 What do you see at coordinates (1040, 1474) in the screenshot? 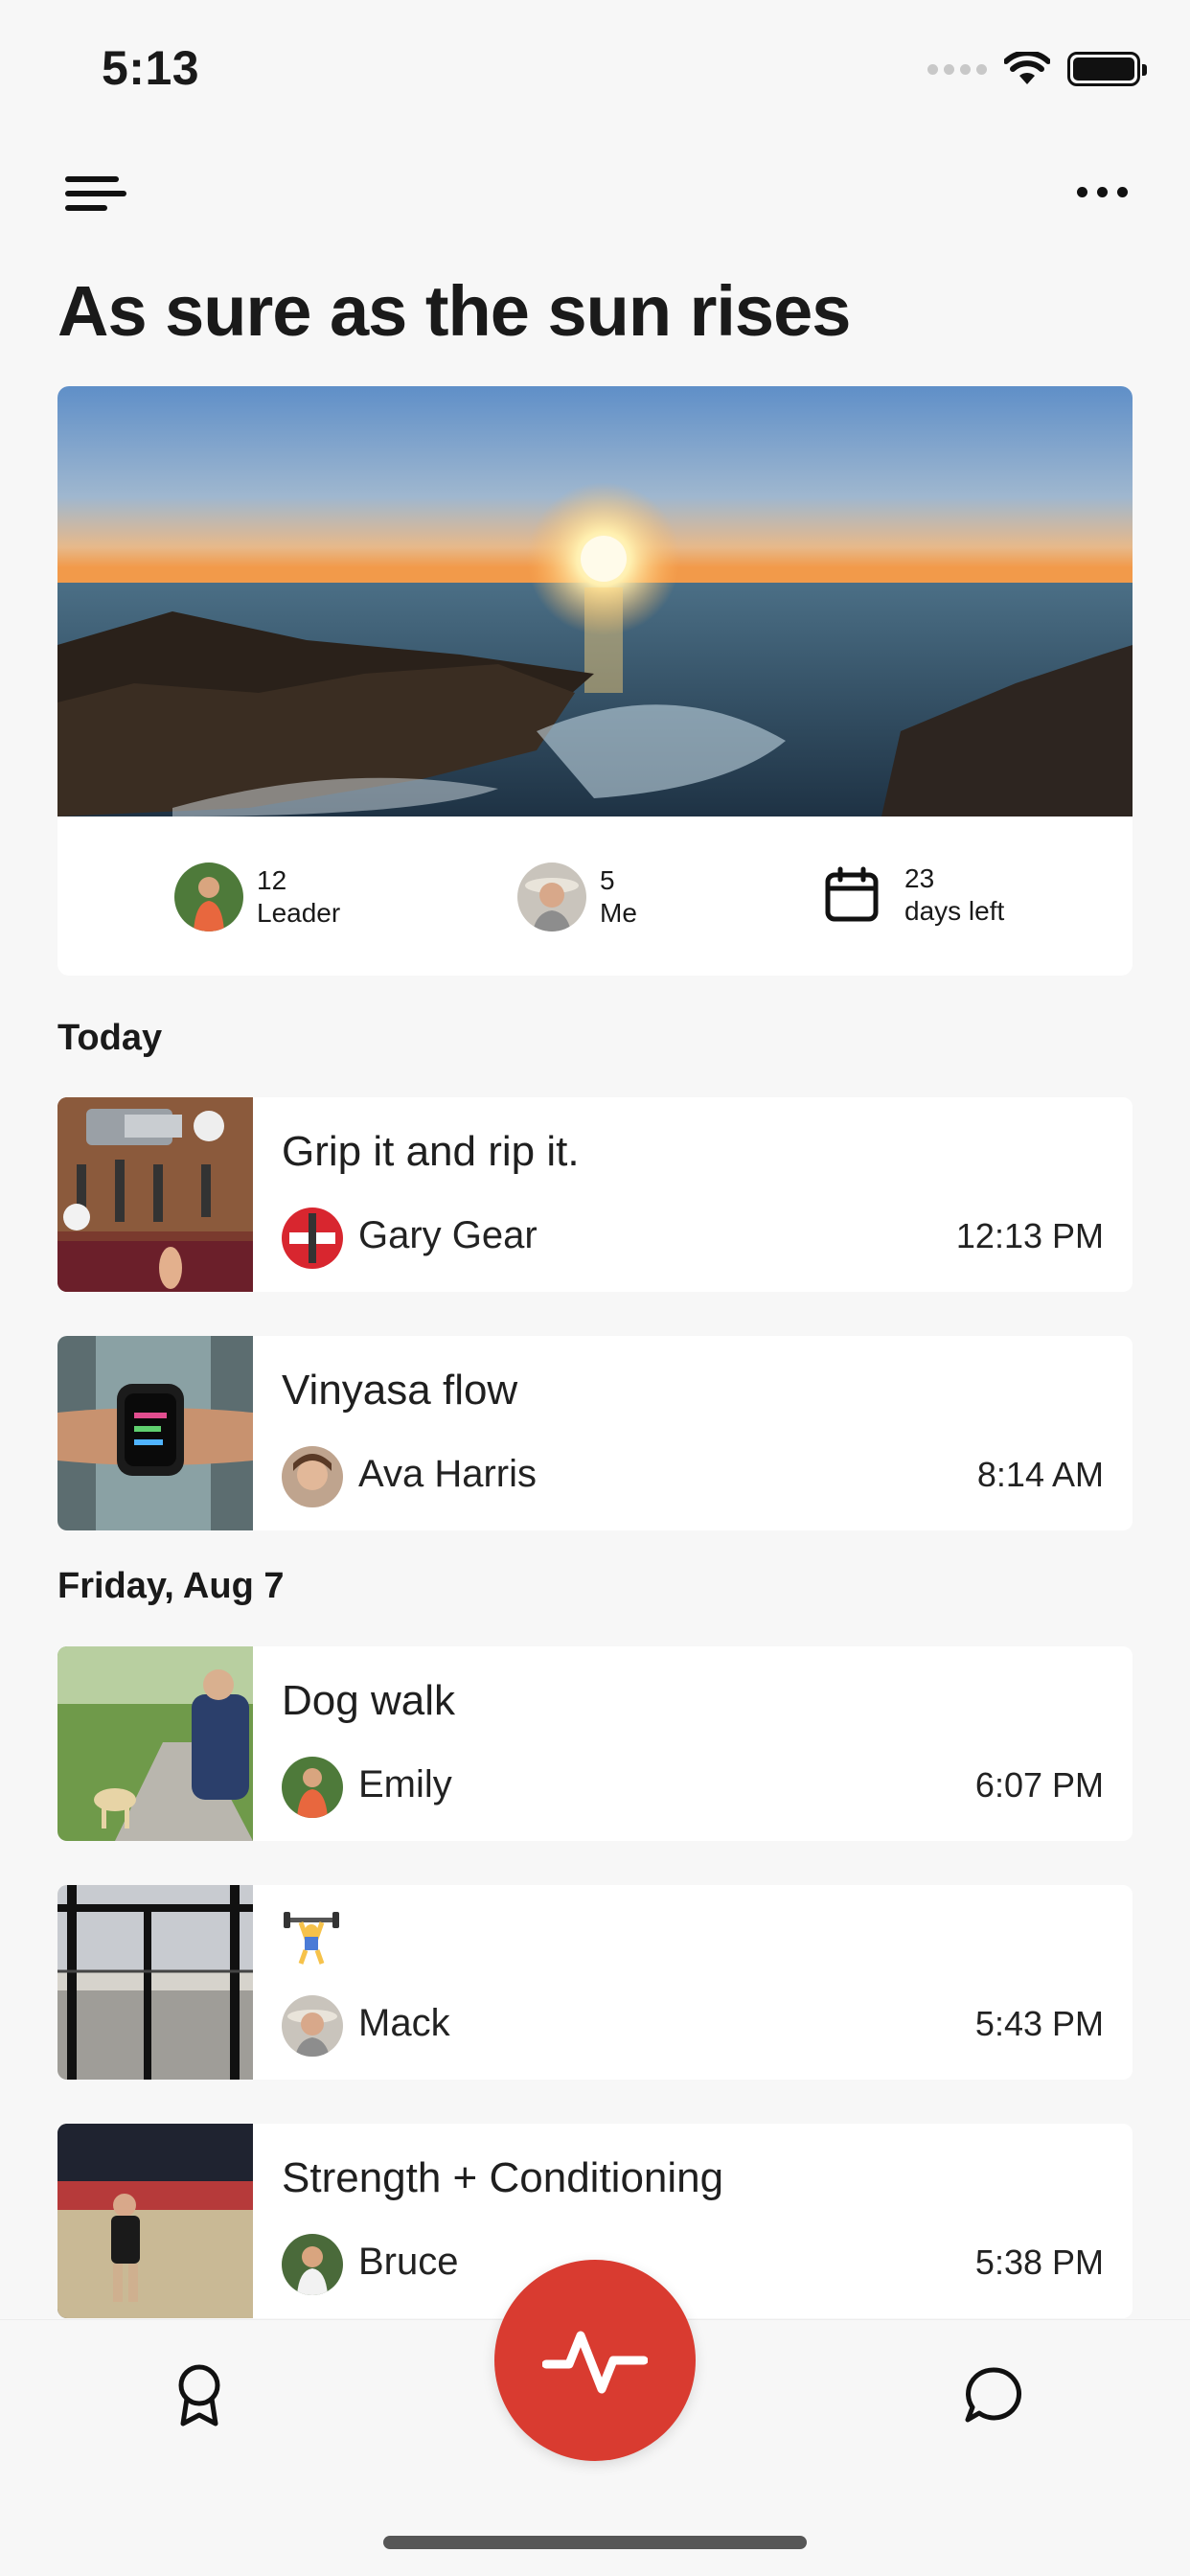
I see `activity-time: 8:14 AM` at bounding box center [1040, 1474].